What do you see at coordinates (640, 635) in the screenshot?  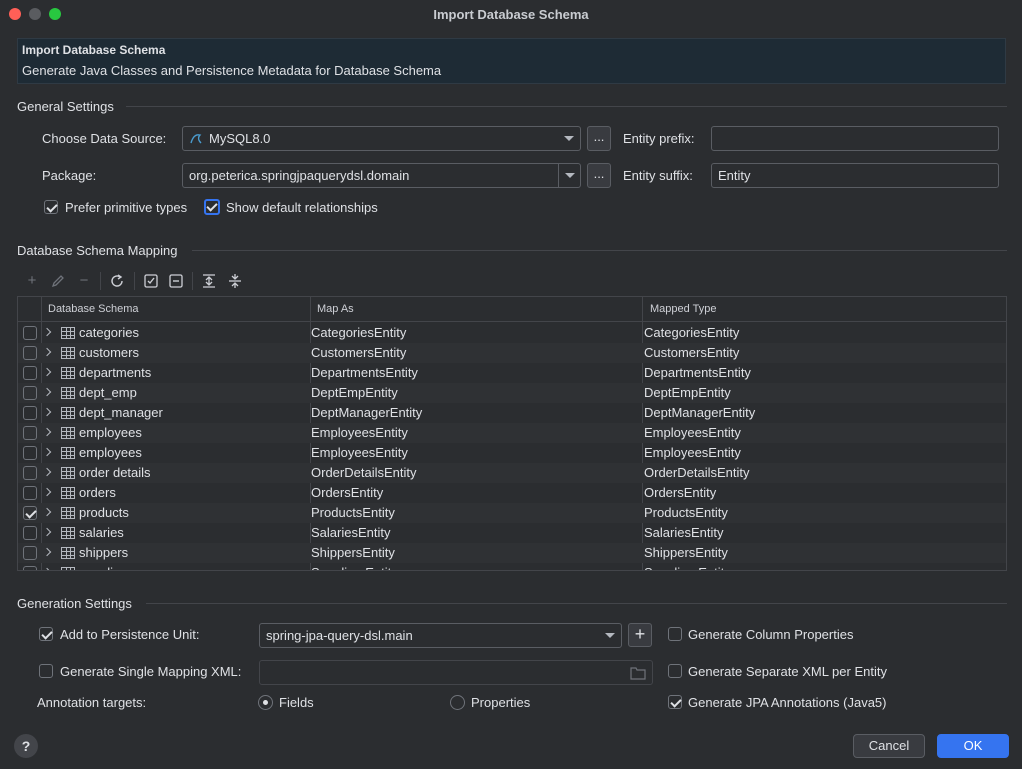 I see `add-persistence-unit-button: +` at bounding box center [640, 635].